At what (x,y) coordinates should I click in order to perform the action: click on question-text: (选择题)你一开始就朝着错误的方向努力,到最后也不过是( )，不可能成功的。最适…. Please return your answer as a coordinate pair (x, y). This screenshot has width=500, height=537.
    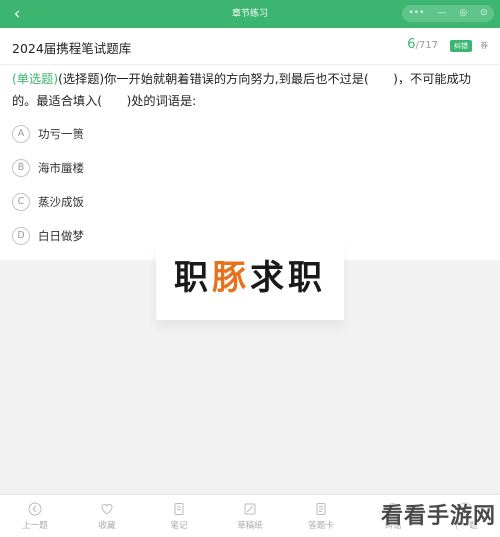
    Looking at the image, I should click on (241, 90).